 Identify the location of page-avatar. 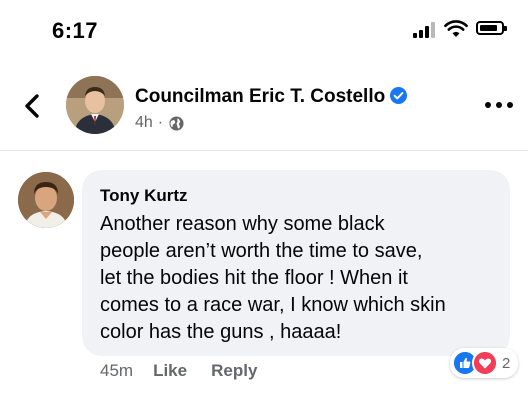
(95, 105).